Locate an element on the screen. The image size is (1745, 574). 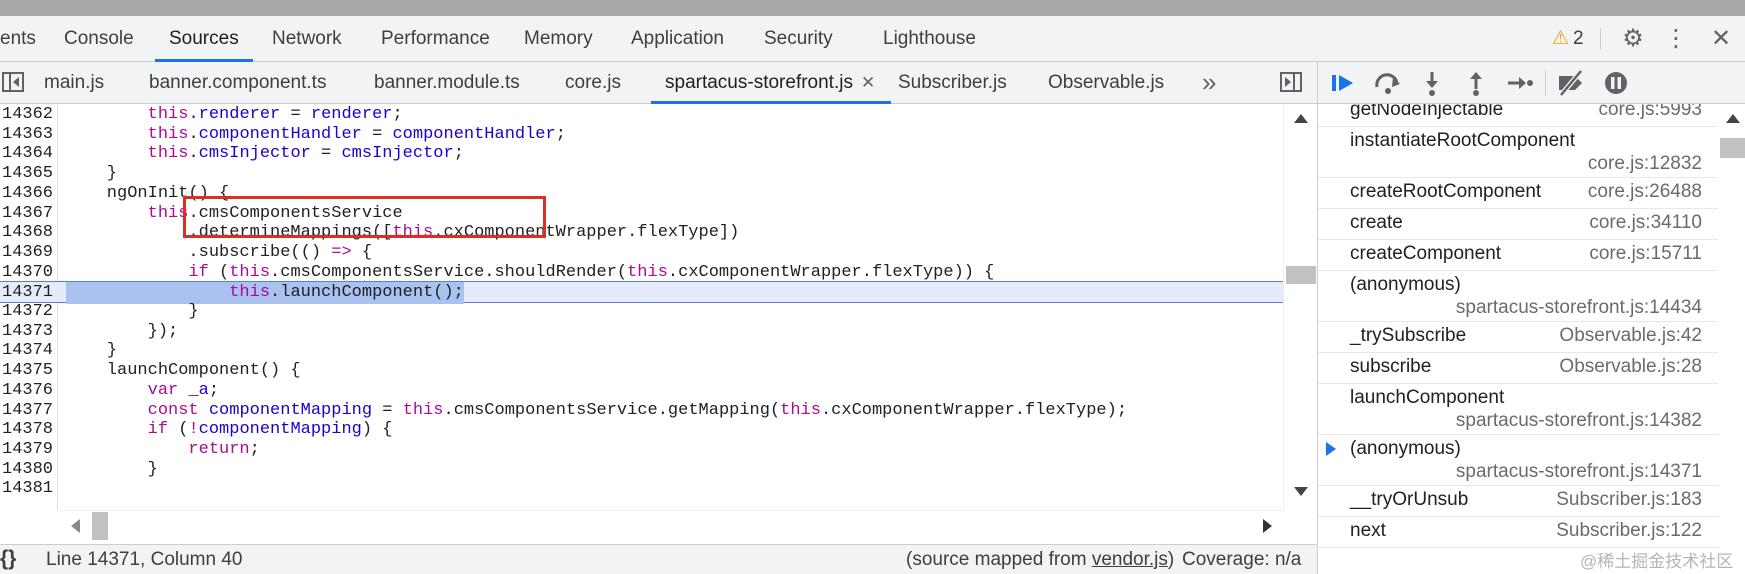
frame-location-link: spartacus-storefront.js:14434 is located at coordinates (1579, 308).